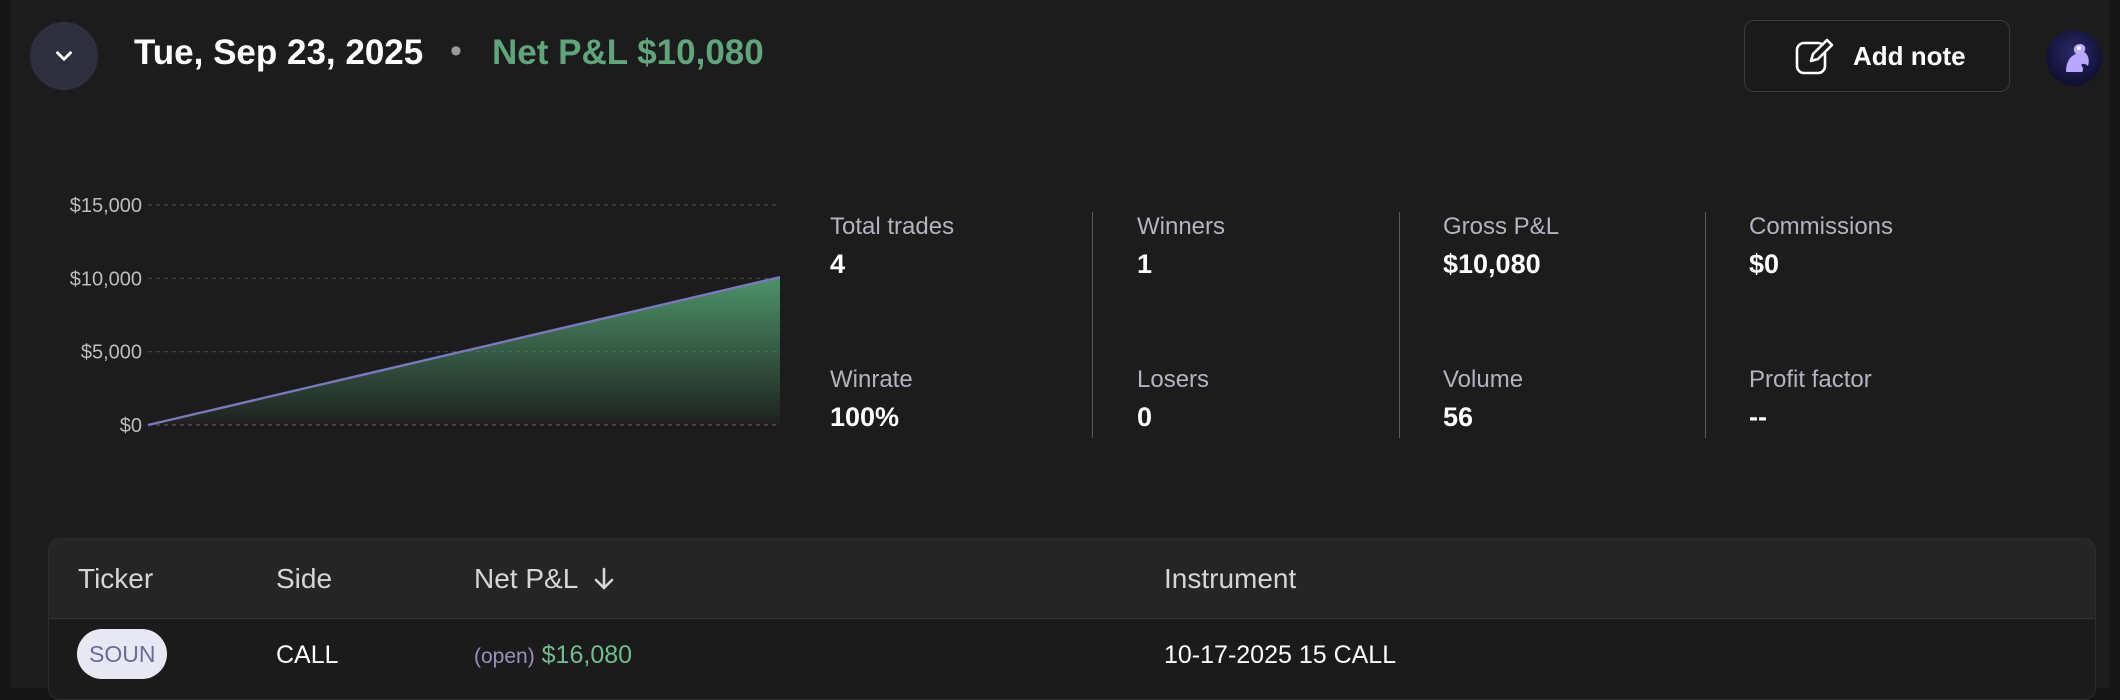  I want to click on pnl-area-chart: $0 $5,000 $10,000 $15,000, so click(425, 316).